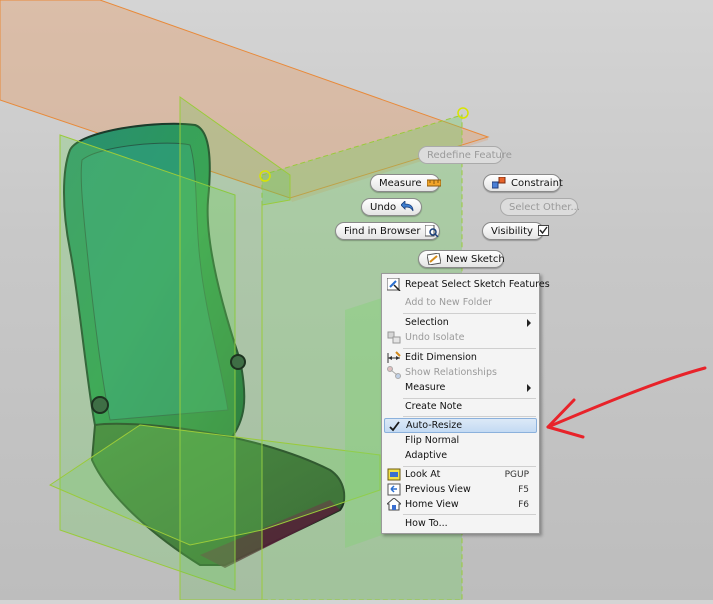  I want to click on find-in-browser-icon, so click(432, 231).